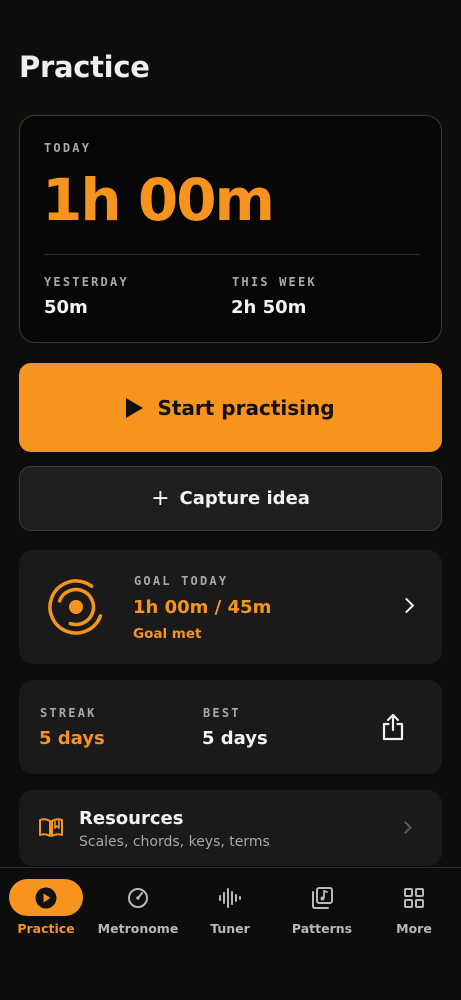  Describe the element at coordinates (138, 897) in the screenshot. I see `metronome-icon` at that location.